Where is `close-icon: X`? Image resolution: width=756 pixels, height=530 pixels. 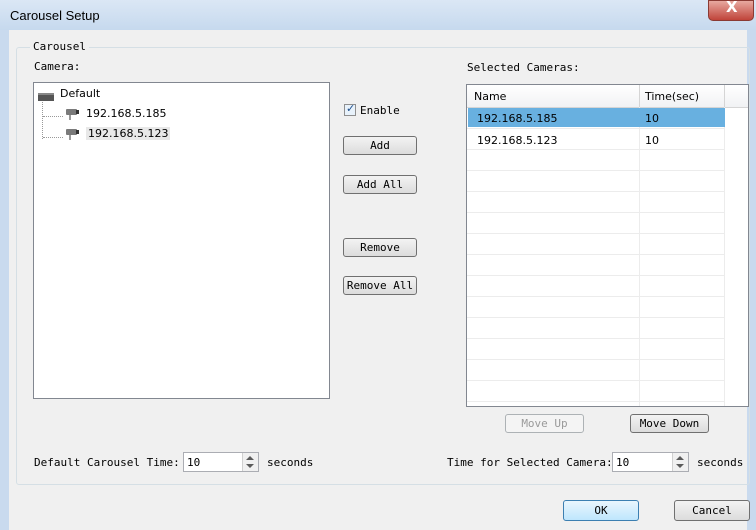 close-icon: X is located at coordinates (732, 8).